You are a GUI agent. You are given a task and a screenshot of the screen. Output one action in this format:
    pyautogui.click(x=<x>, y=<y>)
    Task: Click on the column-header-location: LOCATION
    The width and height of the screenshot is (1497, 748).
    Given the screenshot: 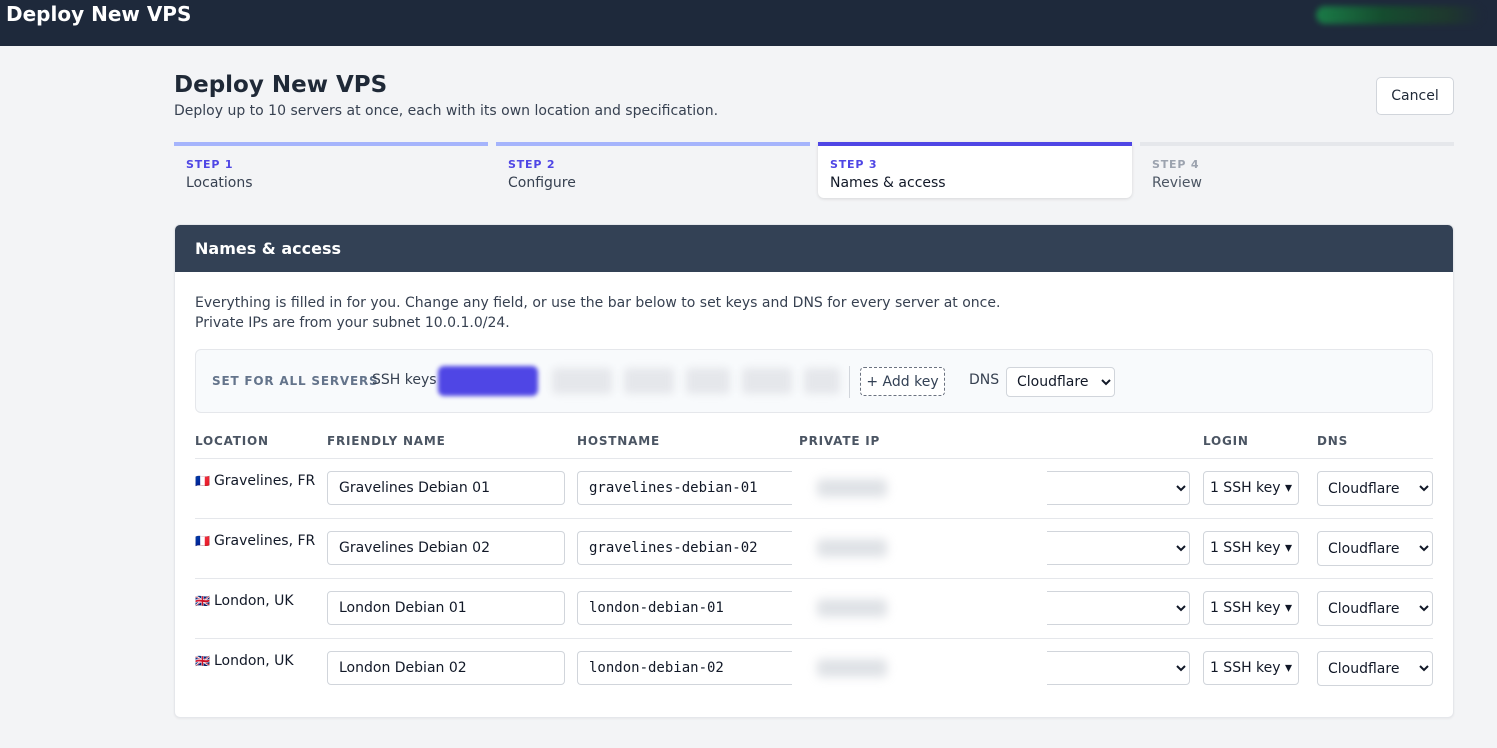 What is the action you would take?
    pyautogui.click(x=232, y=441)
    